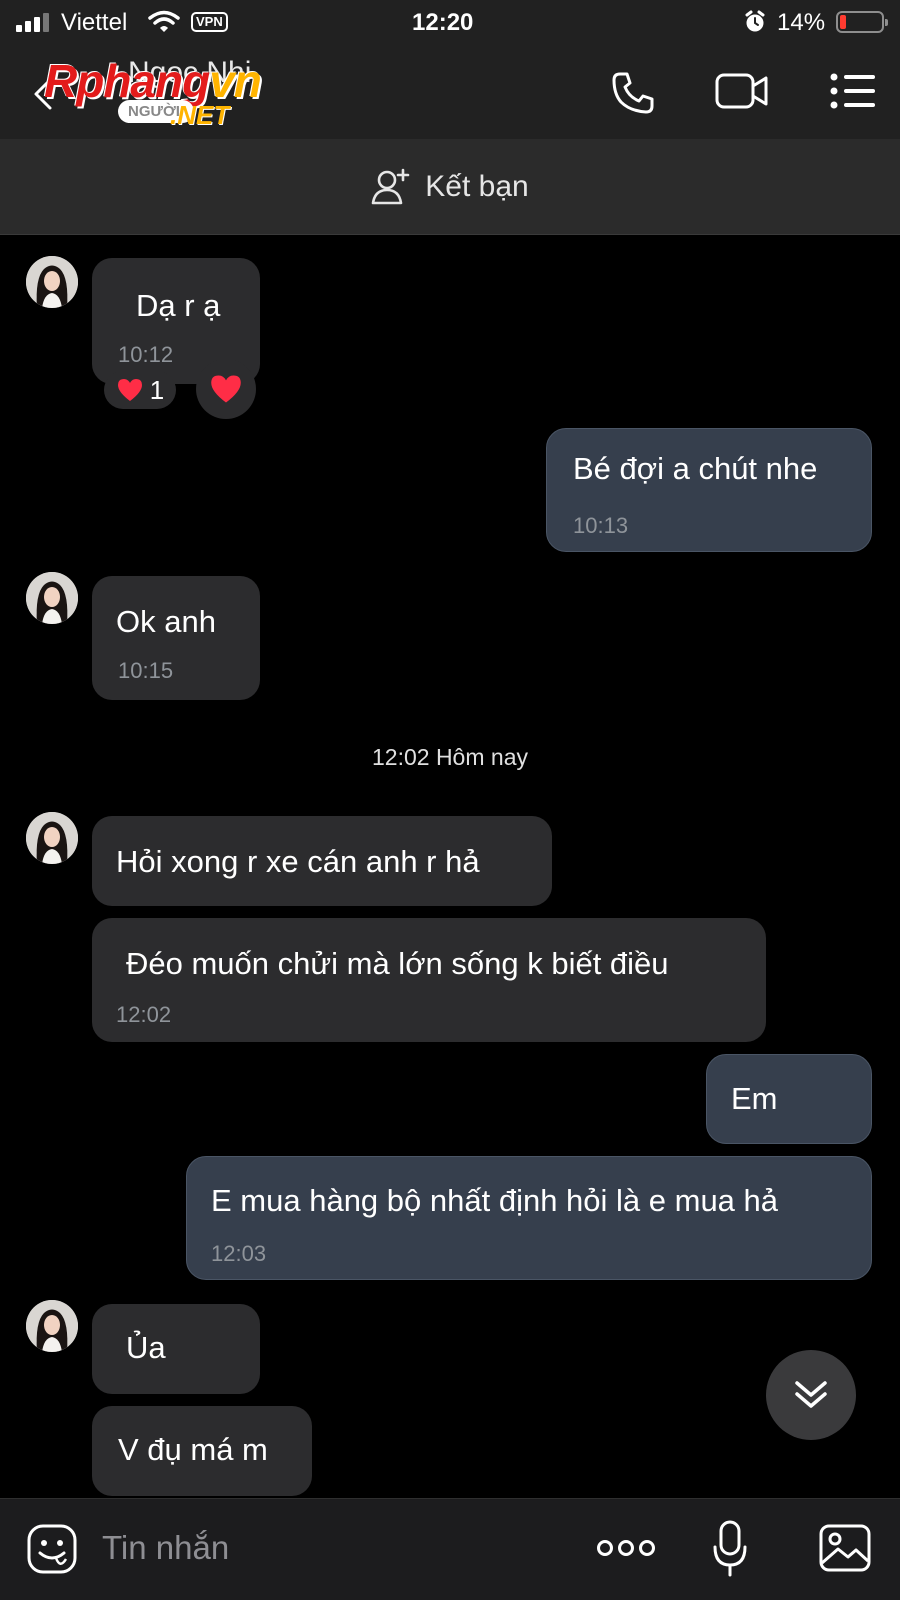 The width and height of the screenshot is (900, 1600). I want to click on message-input, so click(332, 1548).